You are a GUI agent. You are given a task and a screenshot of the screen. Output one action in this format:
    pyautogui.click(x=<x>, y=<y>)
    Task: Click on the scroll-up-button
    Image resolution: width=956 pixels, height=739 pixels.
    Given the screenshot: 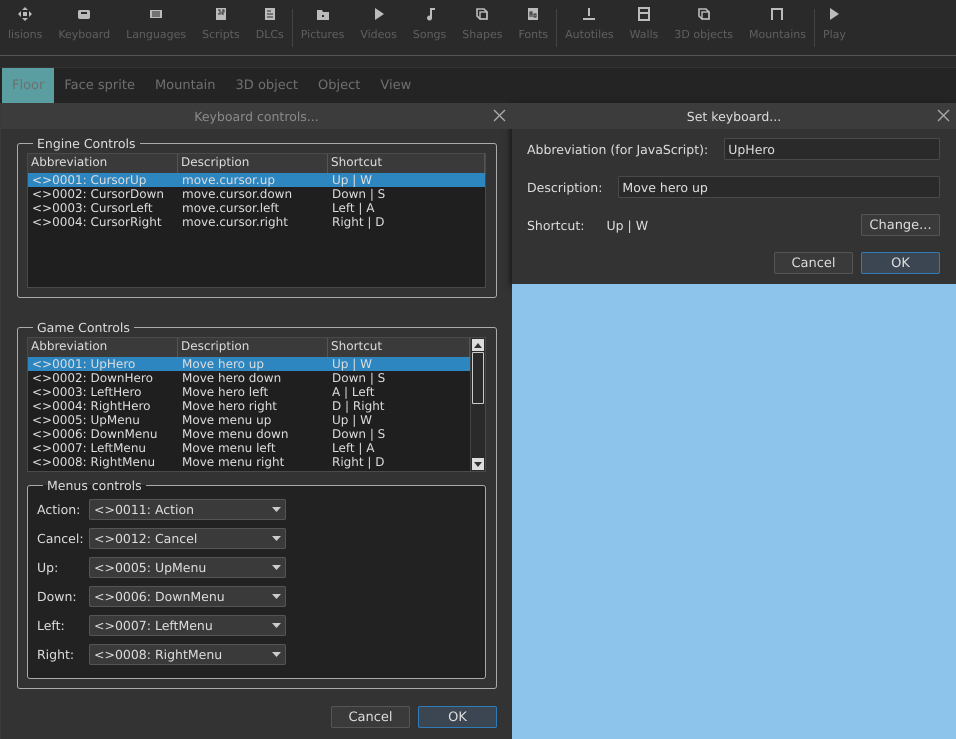 What is the action you would take?
    pyautogui.click(x=478, y=345)
    